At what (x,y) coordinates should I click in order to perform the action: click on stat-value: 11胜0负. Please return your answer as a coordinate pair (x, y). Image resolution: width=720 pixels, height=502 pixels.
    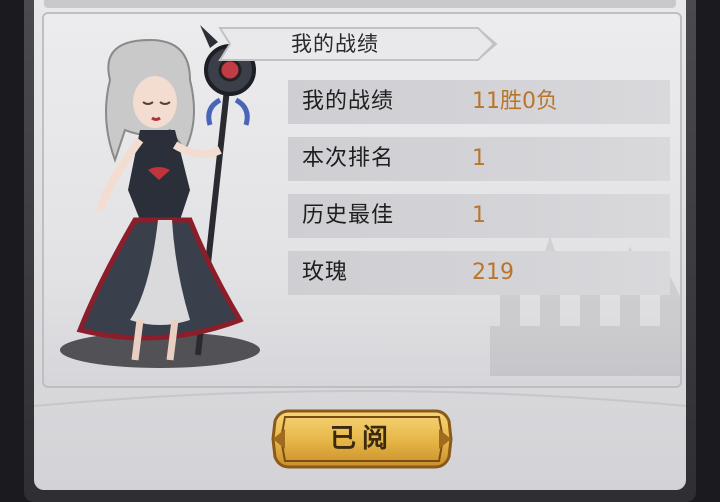
    Looking at the image, I should click on (515, 101).